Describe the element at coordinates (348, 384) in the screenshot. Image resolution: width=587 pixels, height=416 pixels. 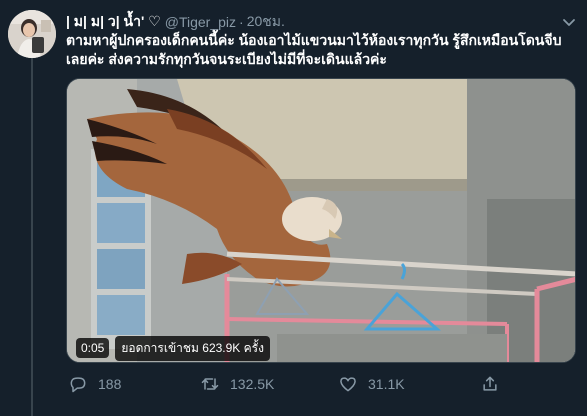
I see `heart-icon` at that location.